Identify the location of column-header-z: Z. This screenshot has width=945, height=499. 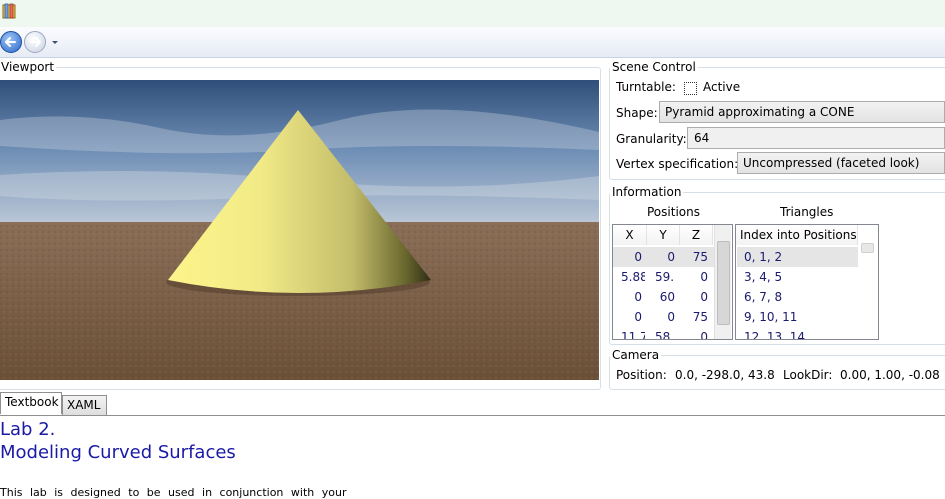
(696, 235).